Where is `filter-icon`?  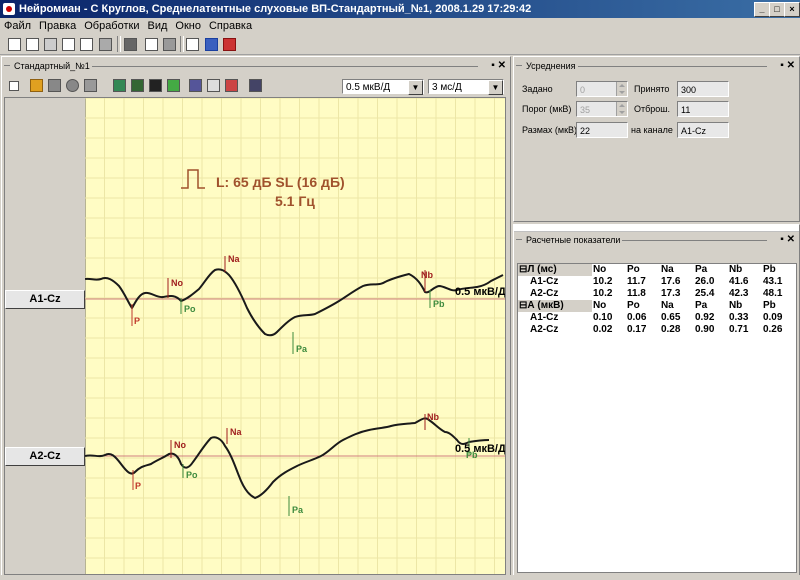
filter-icon is located at coordinates (90, 85).